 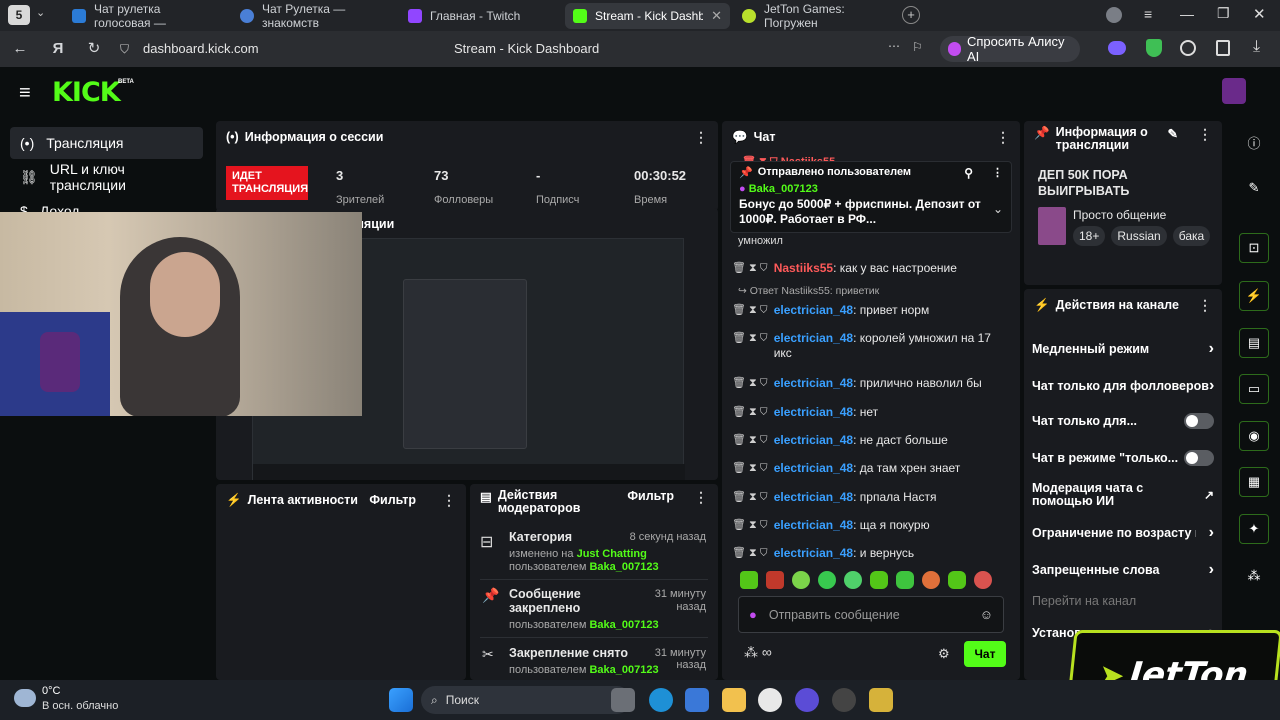 I want to click on restore-icon: ❐, so click(x=1223, y=13).